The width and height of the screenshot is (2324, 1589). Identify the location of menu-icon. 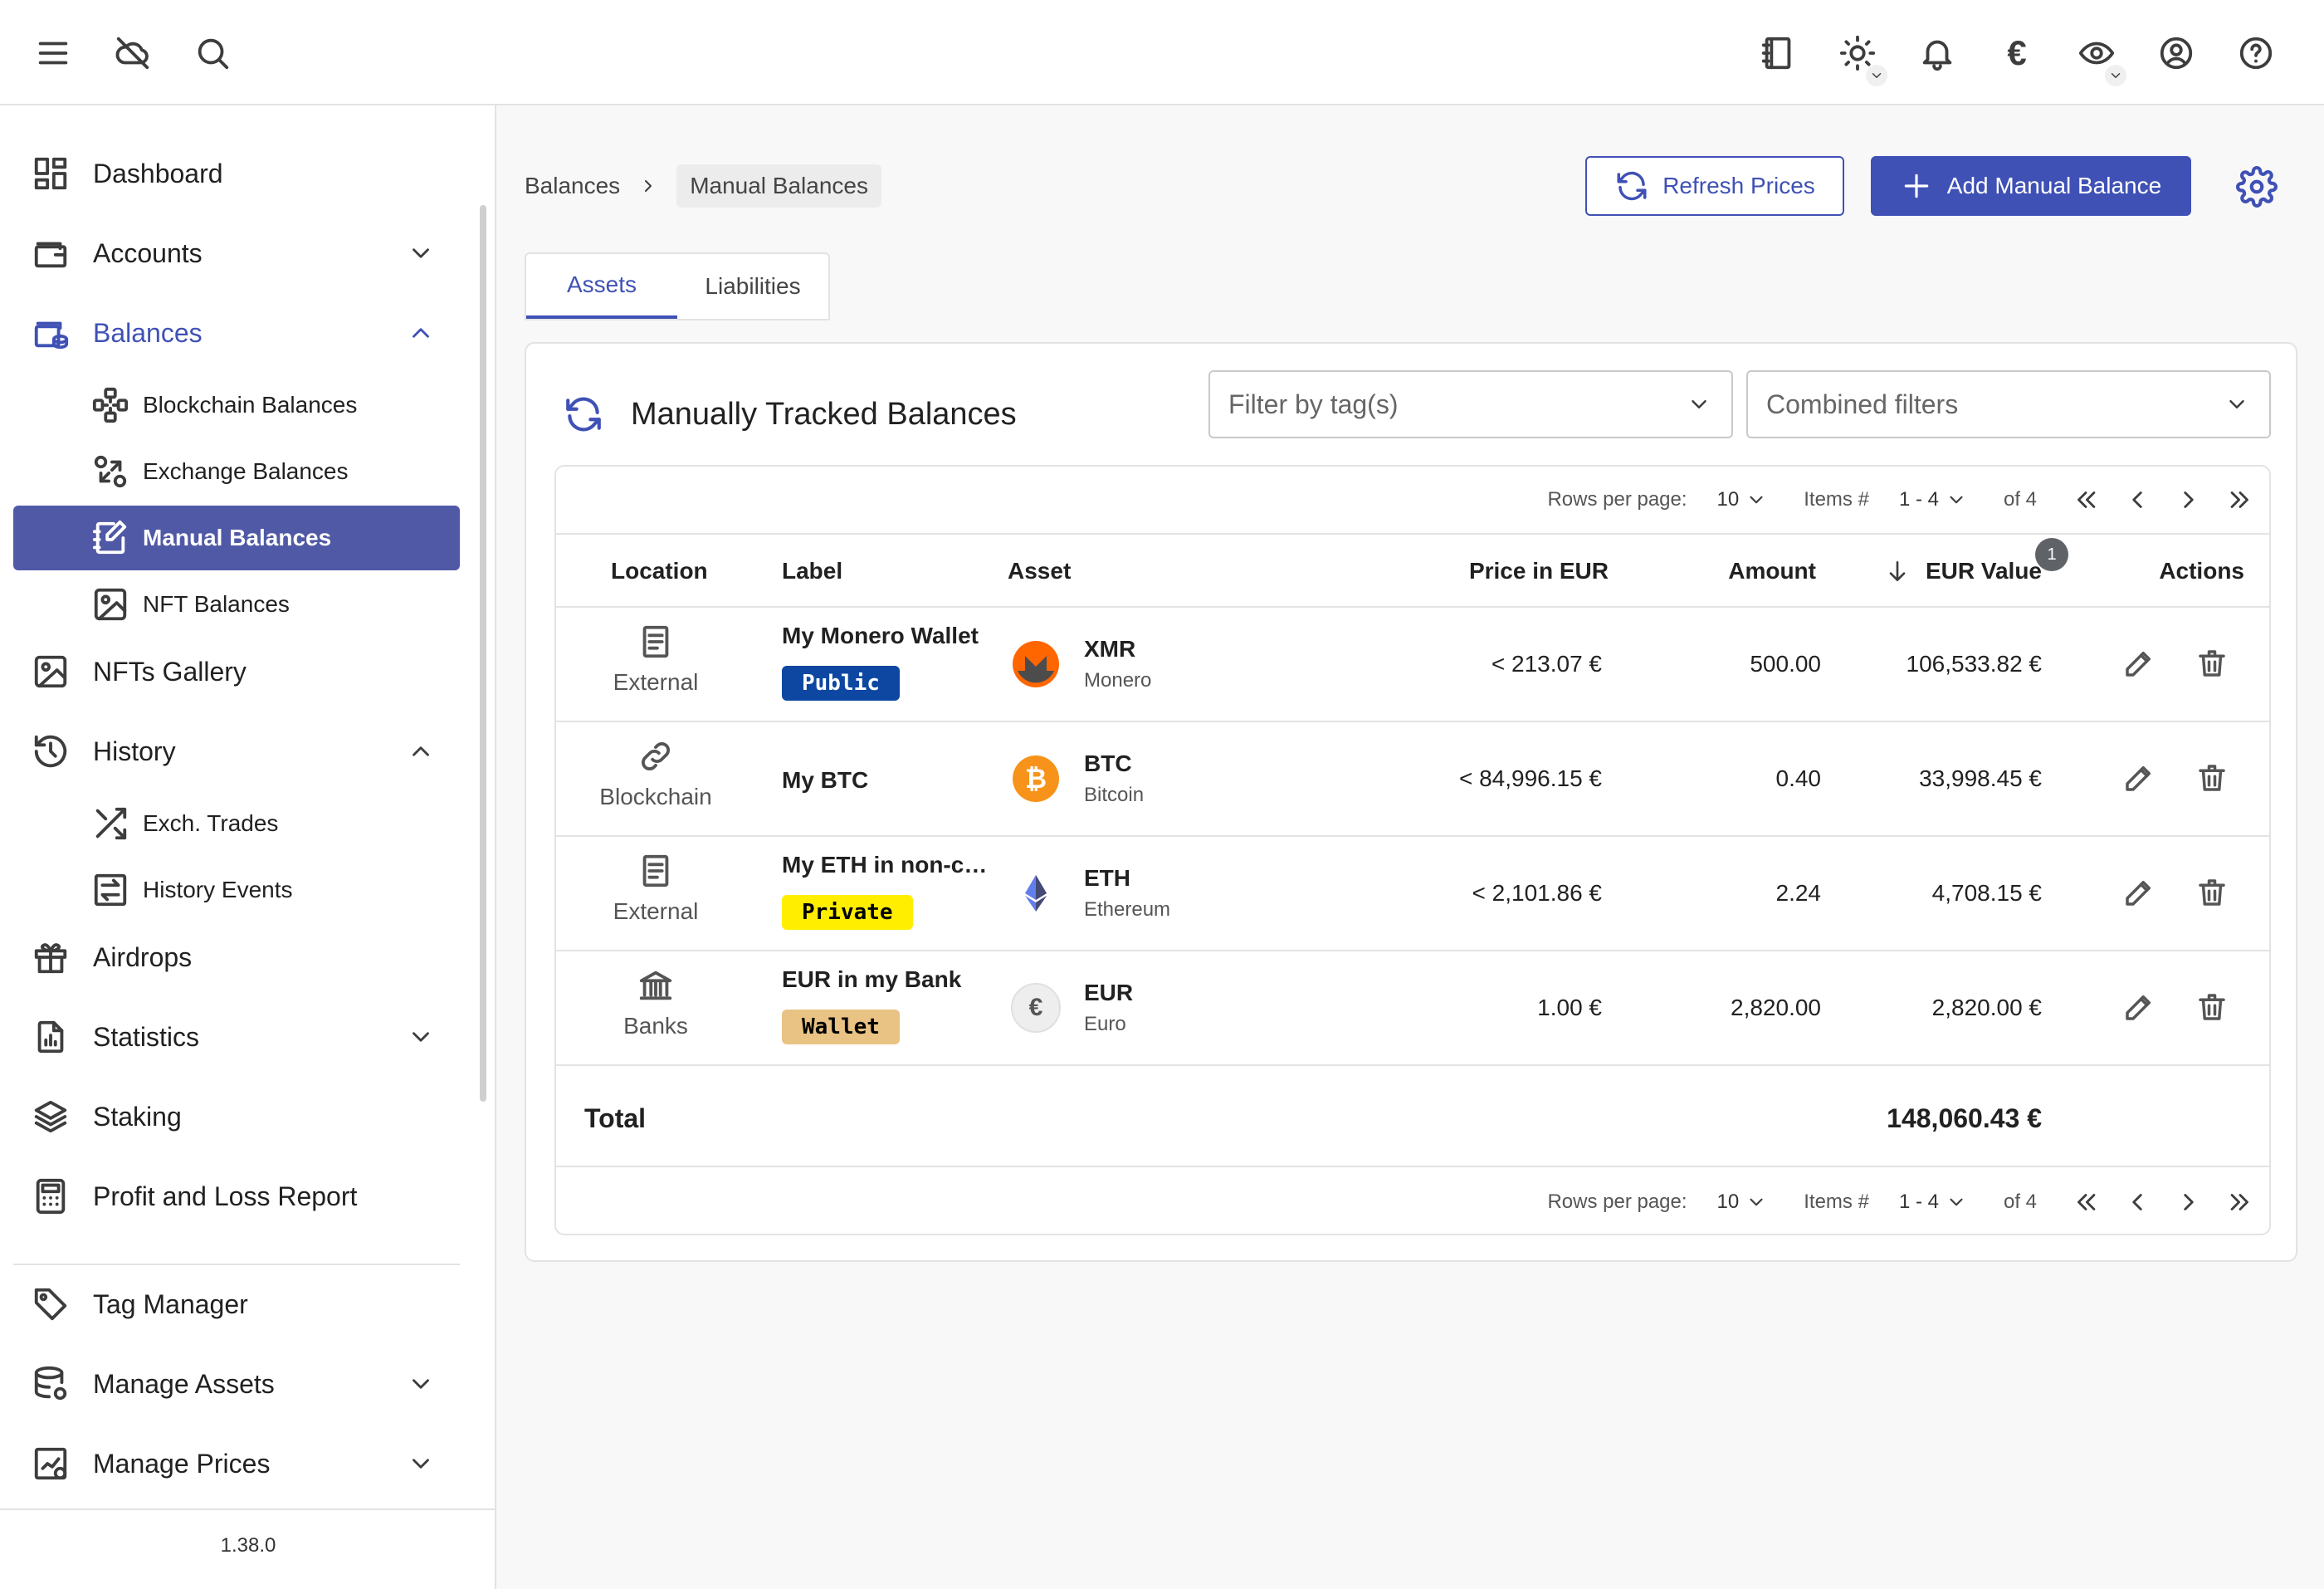
(54, 53).